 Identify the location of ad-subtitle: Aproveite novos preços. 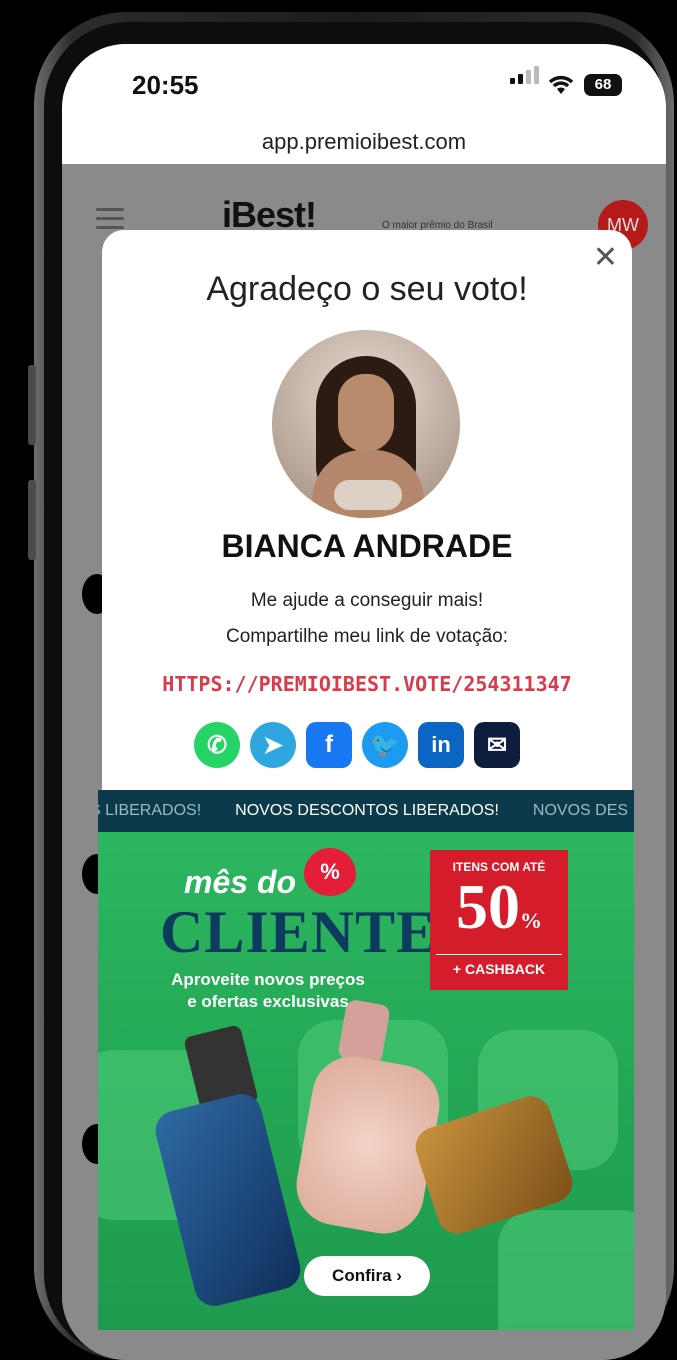
(268, 979).